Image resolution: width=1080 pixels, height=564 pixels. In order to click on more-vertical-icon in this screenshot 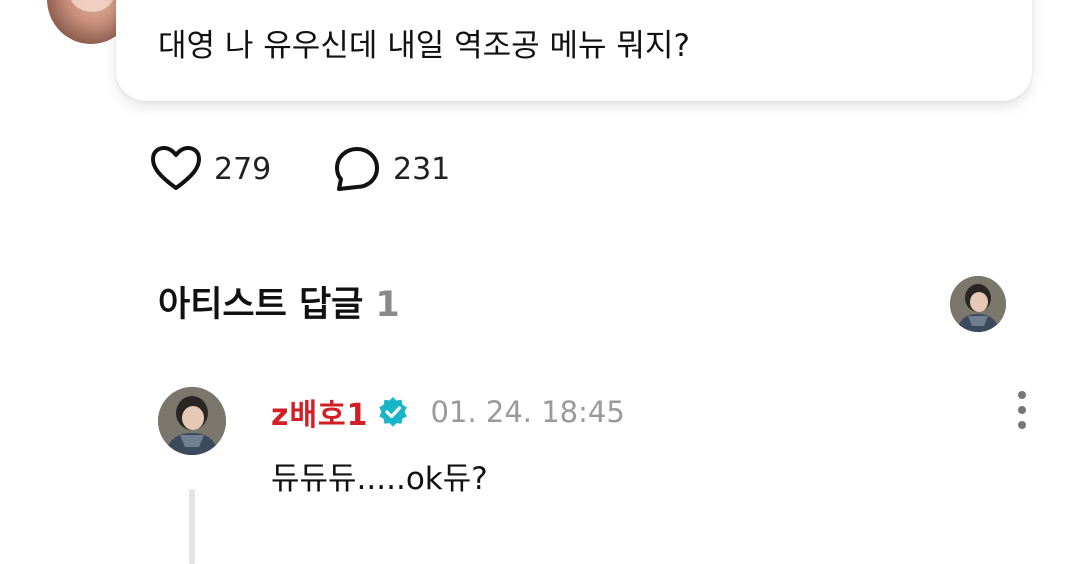, I will do `click(1022, 410)`.